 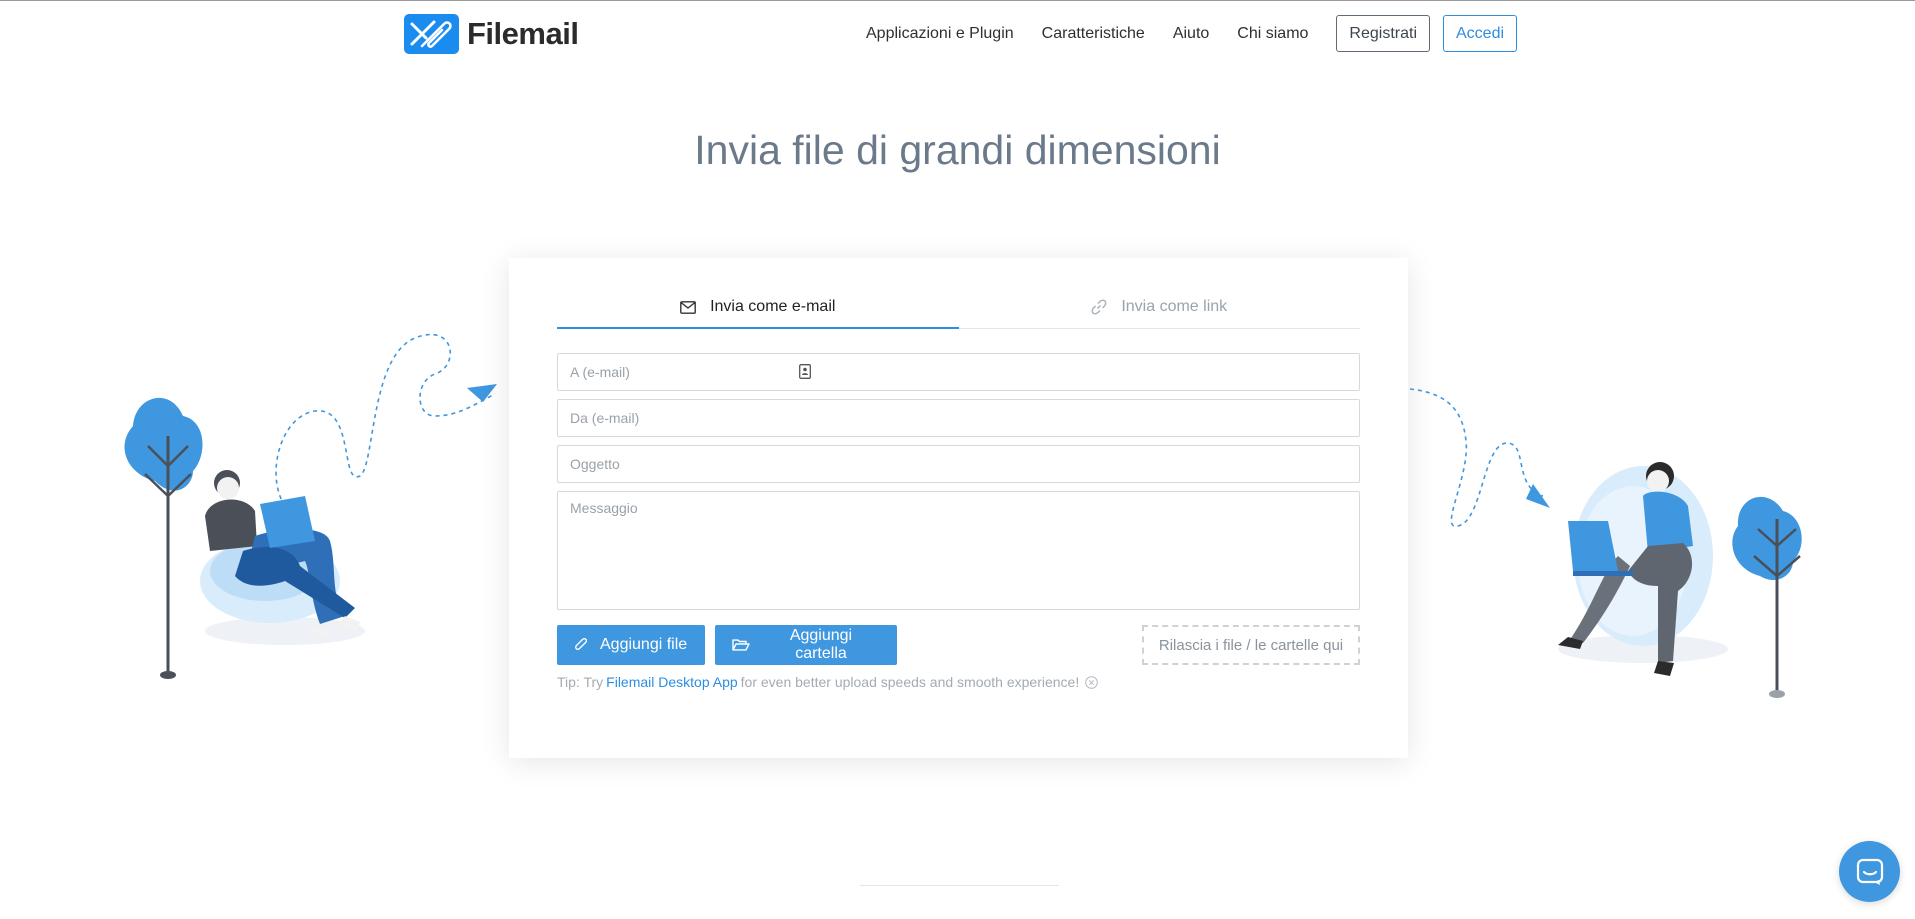 I want to click on link-icon, so click(x=1099, y=307).